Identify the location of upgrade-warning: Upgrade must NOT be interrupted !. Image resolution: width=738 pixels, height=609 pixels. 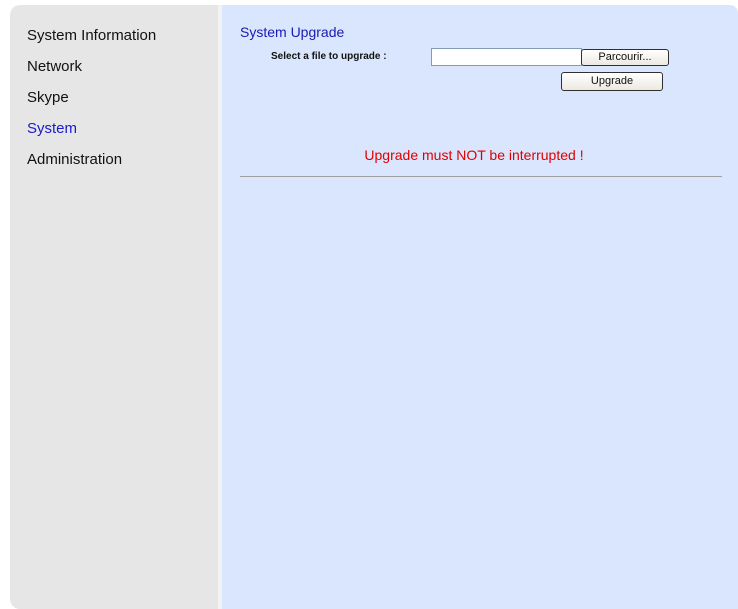
(474, 155).